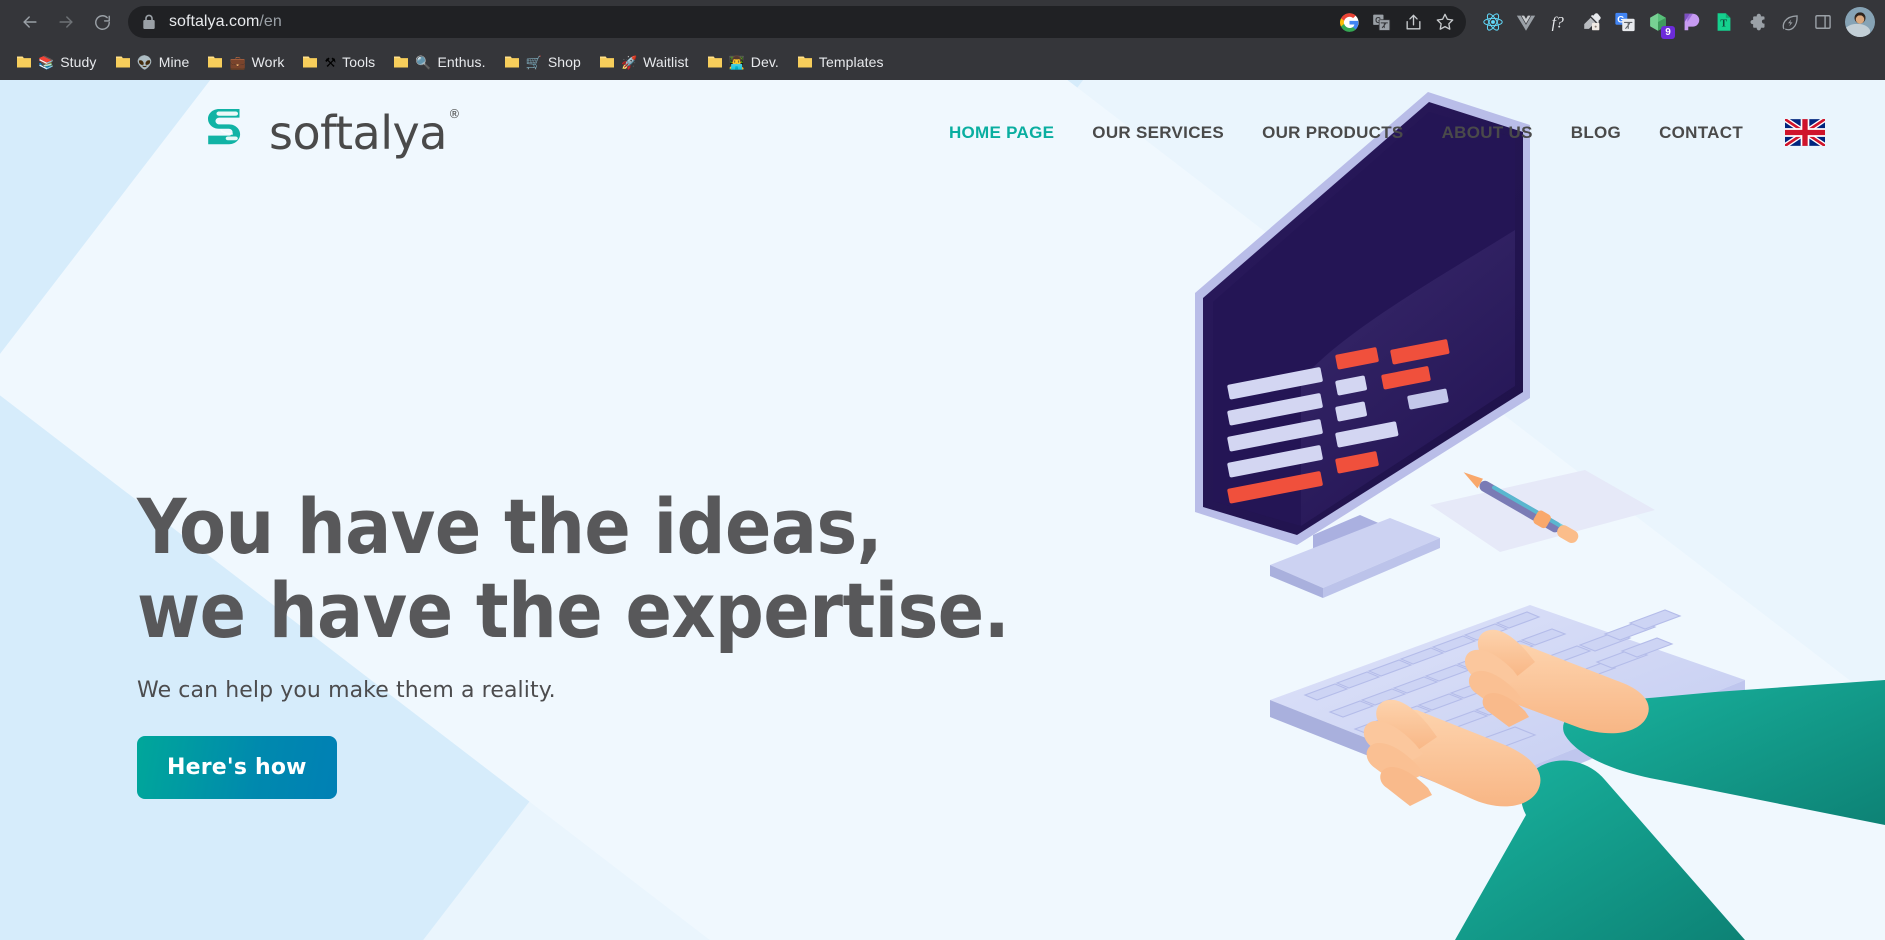 The width and height of the screenshot is (1885, 940). What do you see at coordinates (666, 62) in the screenshot?
I see `bookmark-label: Waitlist` at bounding box center [666, 62].